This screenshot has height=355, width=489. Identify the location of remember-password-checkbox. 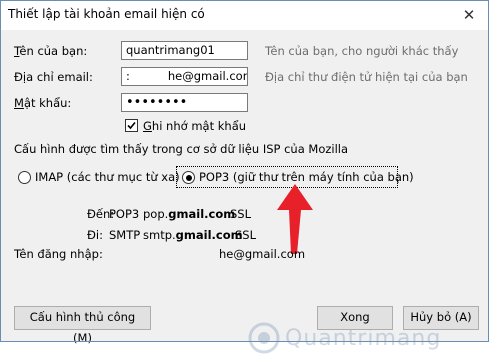
(131, 125).